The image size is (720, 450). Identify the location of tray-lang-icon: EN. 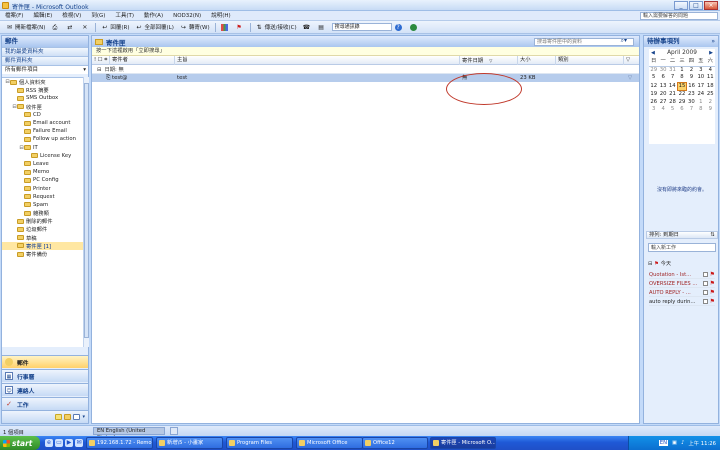
(663, 443).